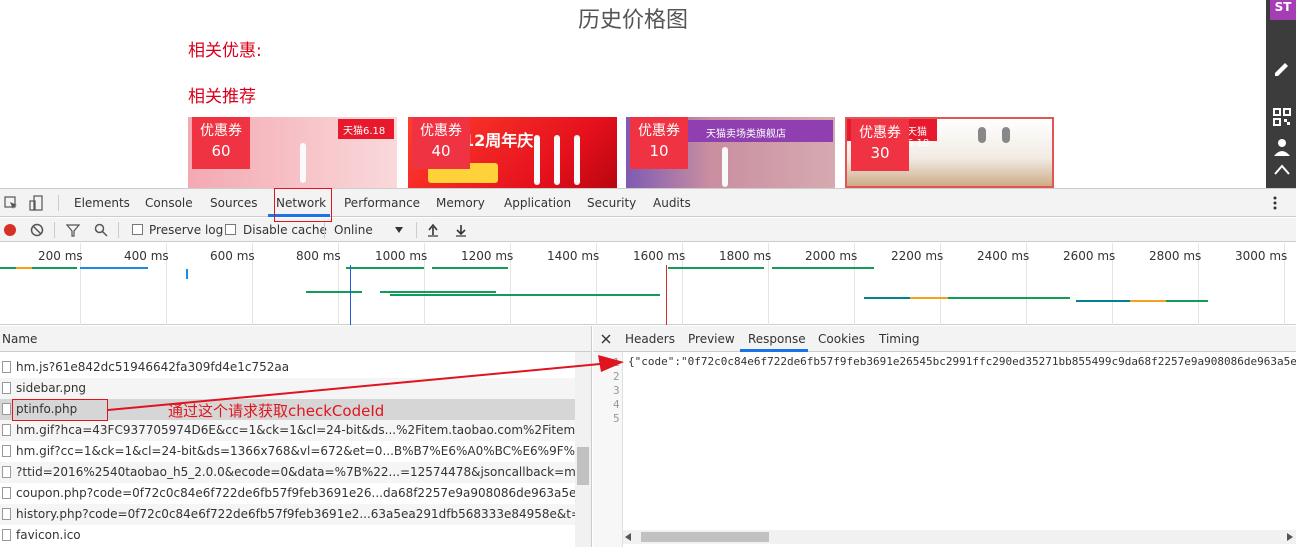 Image resolution: width=1296 pixels, height=547 pixels. What do you see at coordinates (460, 203) in the screenshot?
I see `tab-memory: Memory` at bounding box center [460, 203].